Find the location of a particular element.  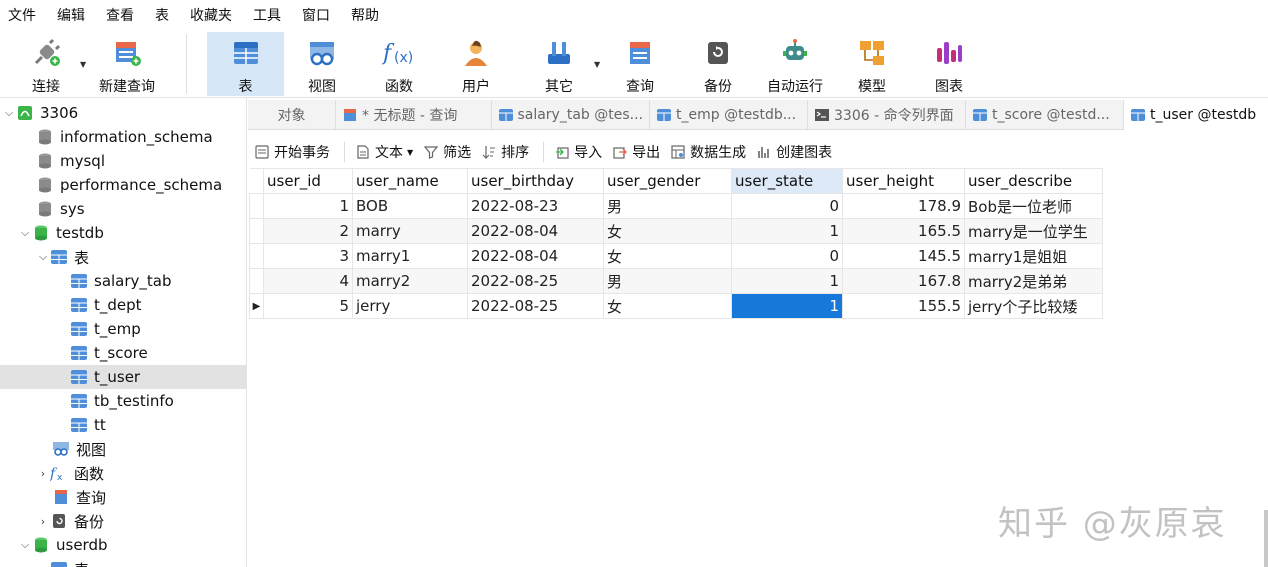

cell-user-id: 1 is located at coordinates (308, 206).